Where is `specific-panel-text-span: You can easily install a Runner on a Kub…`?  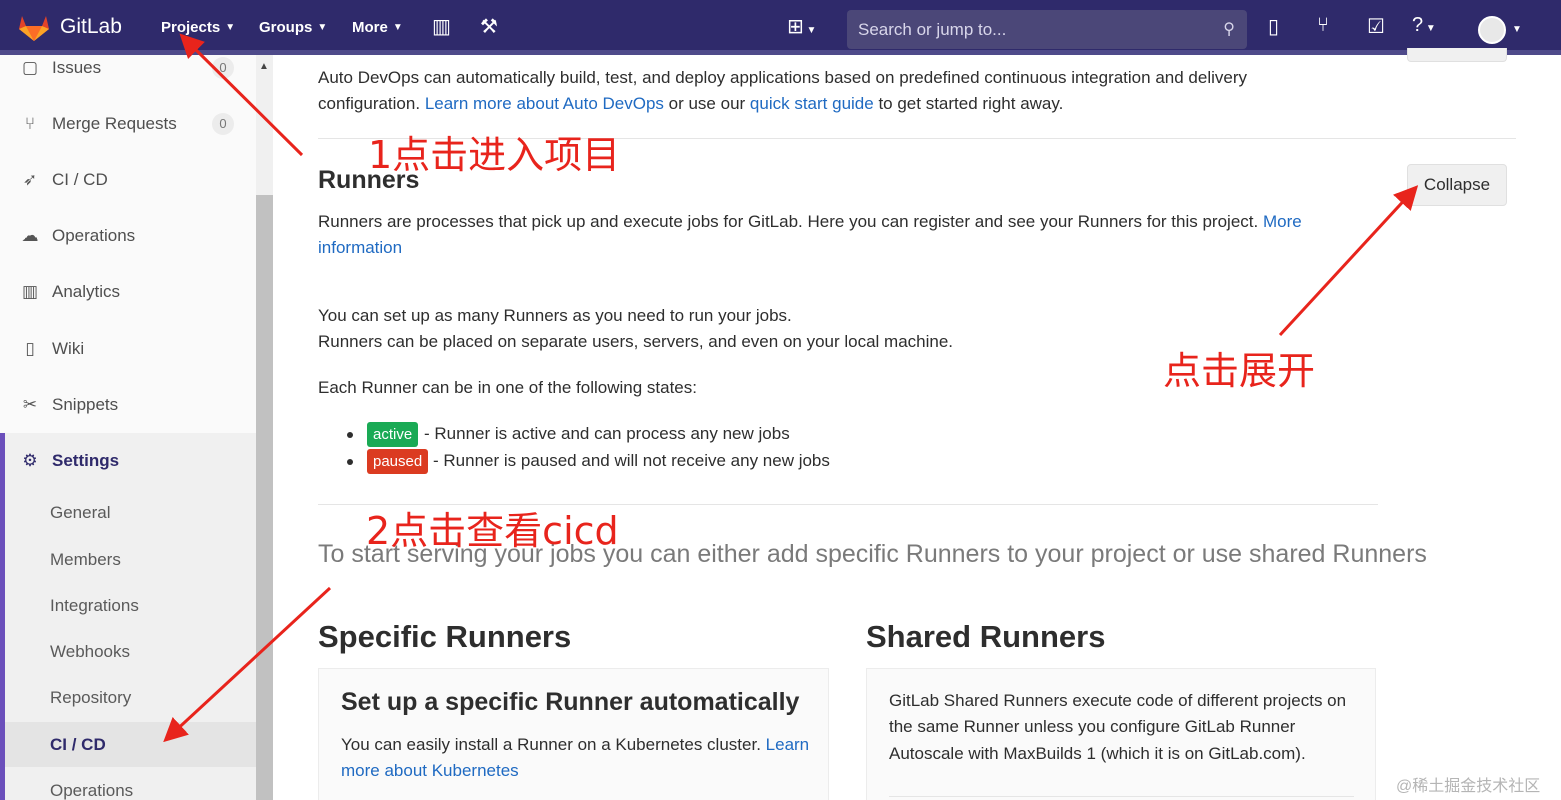
specific-panel-text-span: You can easily install a Runner on a Kub… is located at coordinates (551, 744).